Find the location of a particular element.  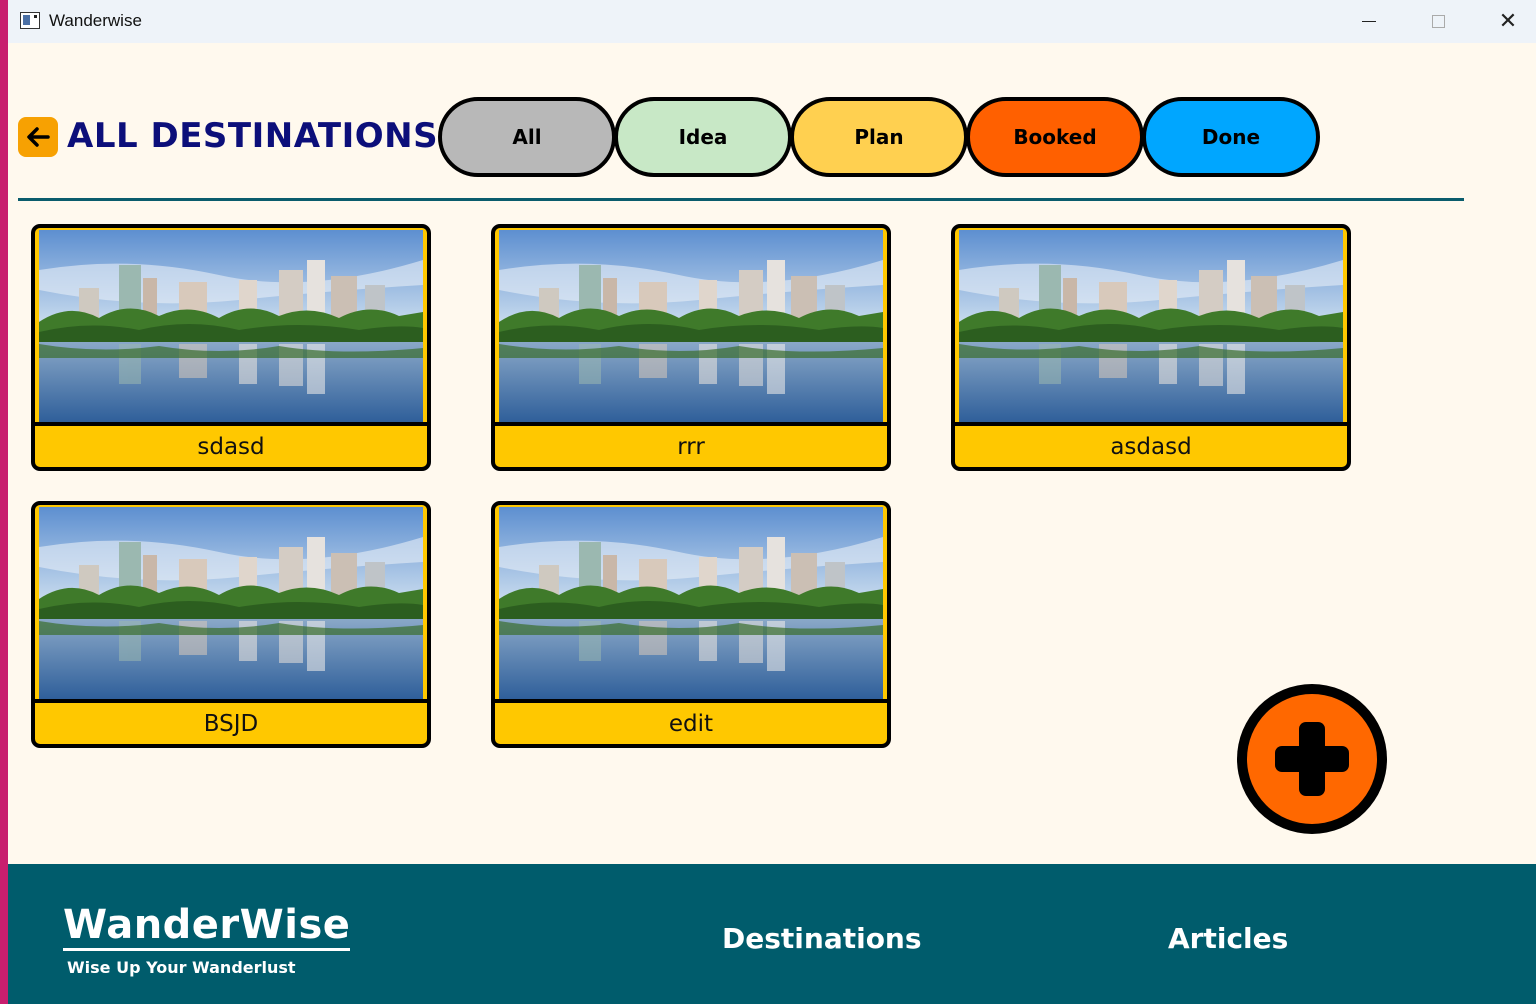

title-bar: Wanderwise ✕ is located at coordinates (772, 21).